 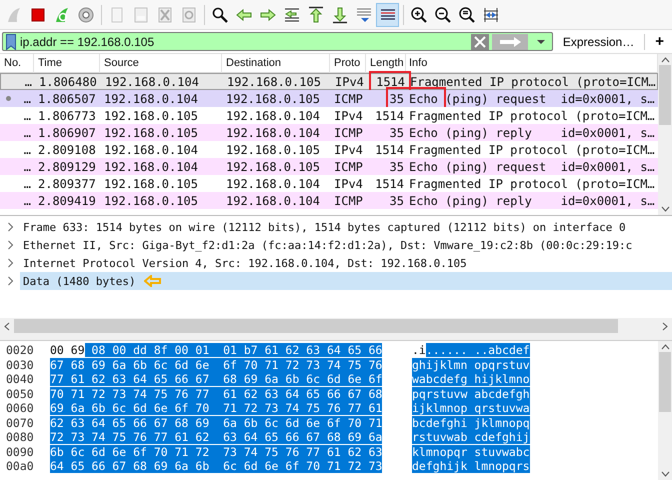 What do you see at coordinates (245, 263) in the screenshot?
I see `tree-item-text: Internet Protocol Version 4, Src: 192.168.0.104, Dst: 192.168.0.105` at bounding box center [245, 263].